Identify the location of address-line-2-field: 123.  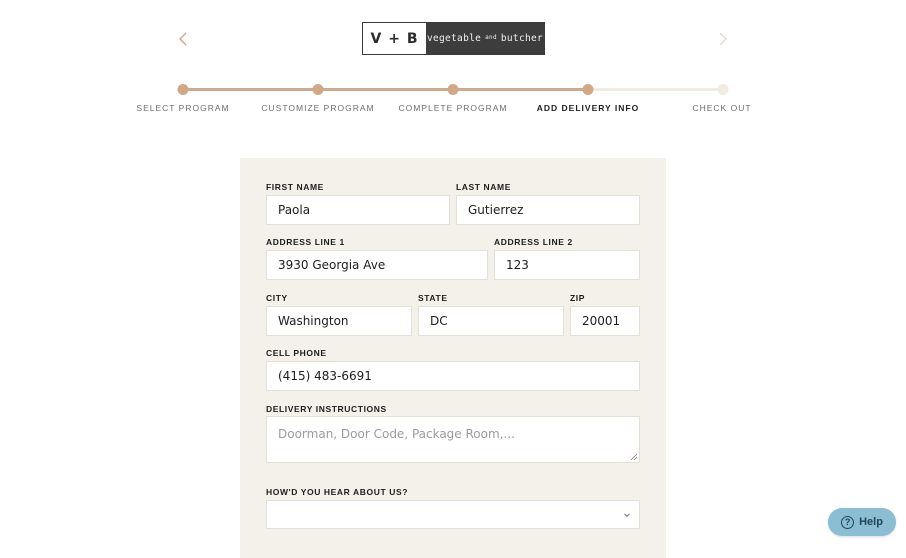
(567, 265).